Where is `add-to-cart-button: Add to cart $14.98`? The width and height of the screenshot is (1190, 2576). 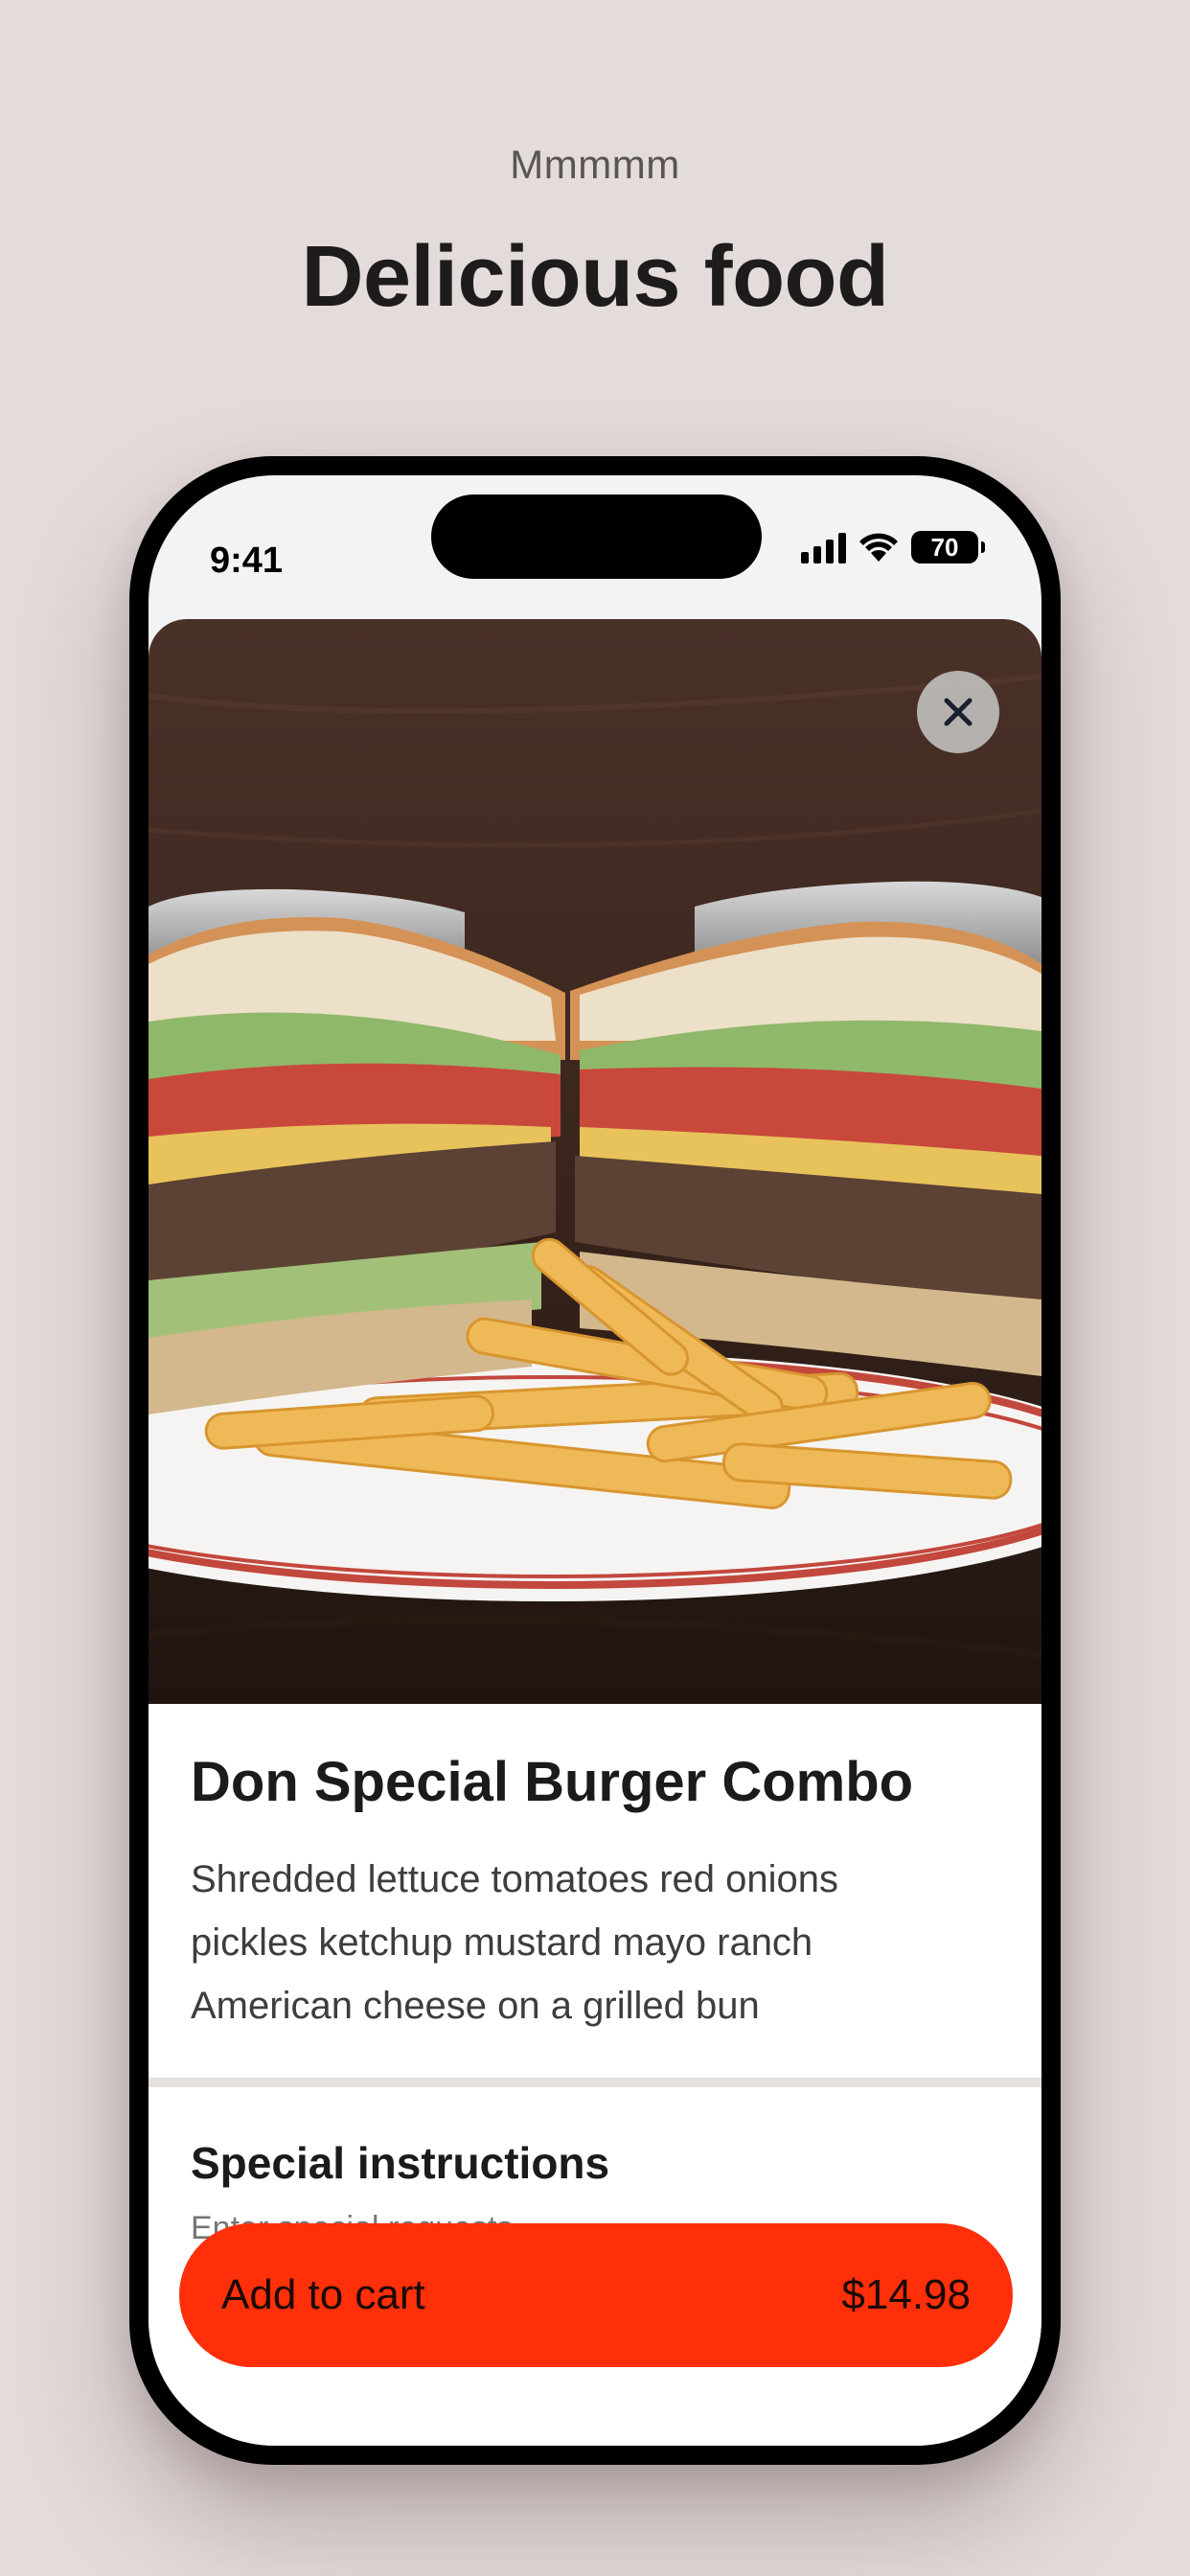 add-to-cart-button: Add to cart $14.98 is located at coordinates (596, 2295).